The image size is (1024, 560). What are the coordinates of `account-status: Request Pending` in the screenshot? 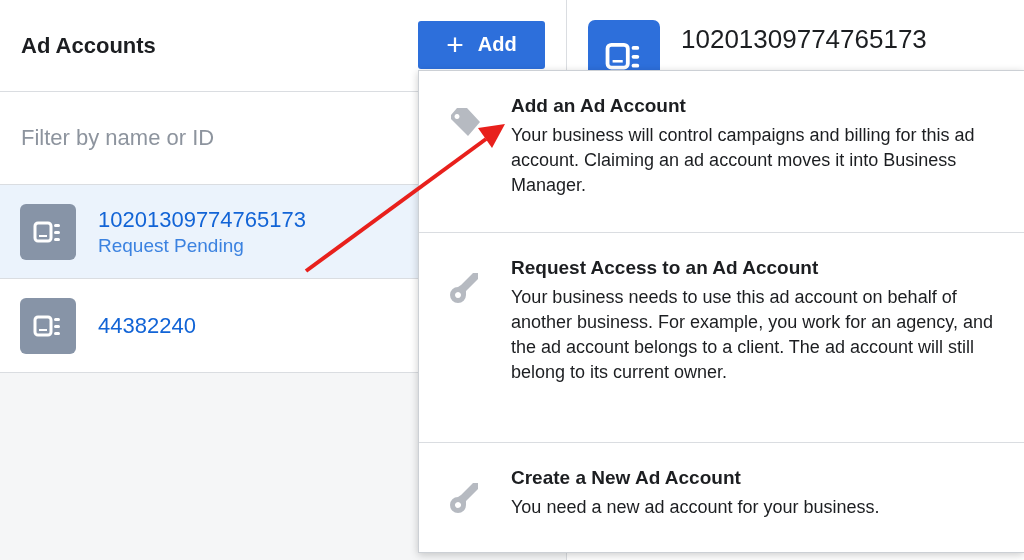 It's located at (171, 245).